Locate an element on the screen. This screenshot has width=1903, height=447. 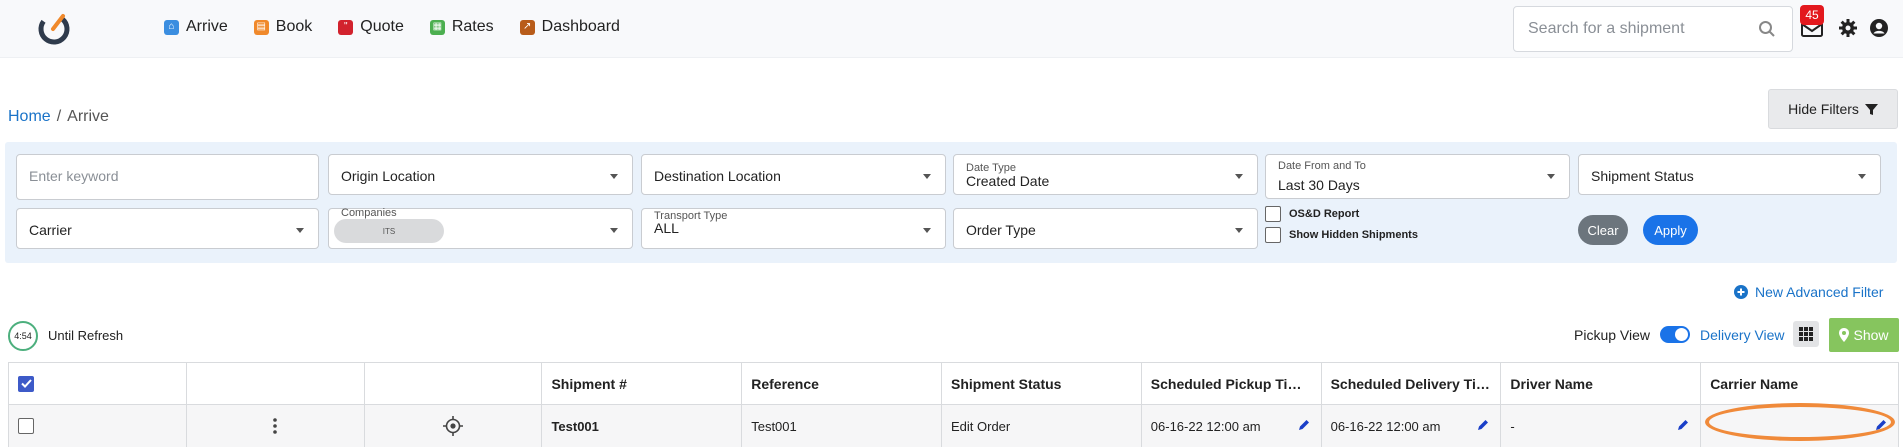
show-button-label: Show is located at coordinates (1871, 335).